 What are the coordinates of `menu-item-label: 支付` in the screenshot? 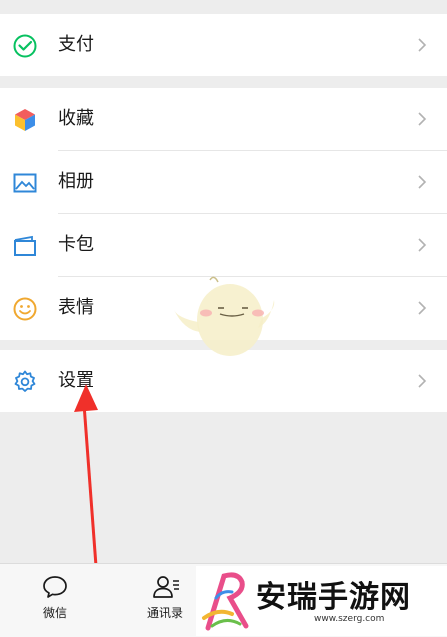 It's located at (76, 44).